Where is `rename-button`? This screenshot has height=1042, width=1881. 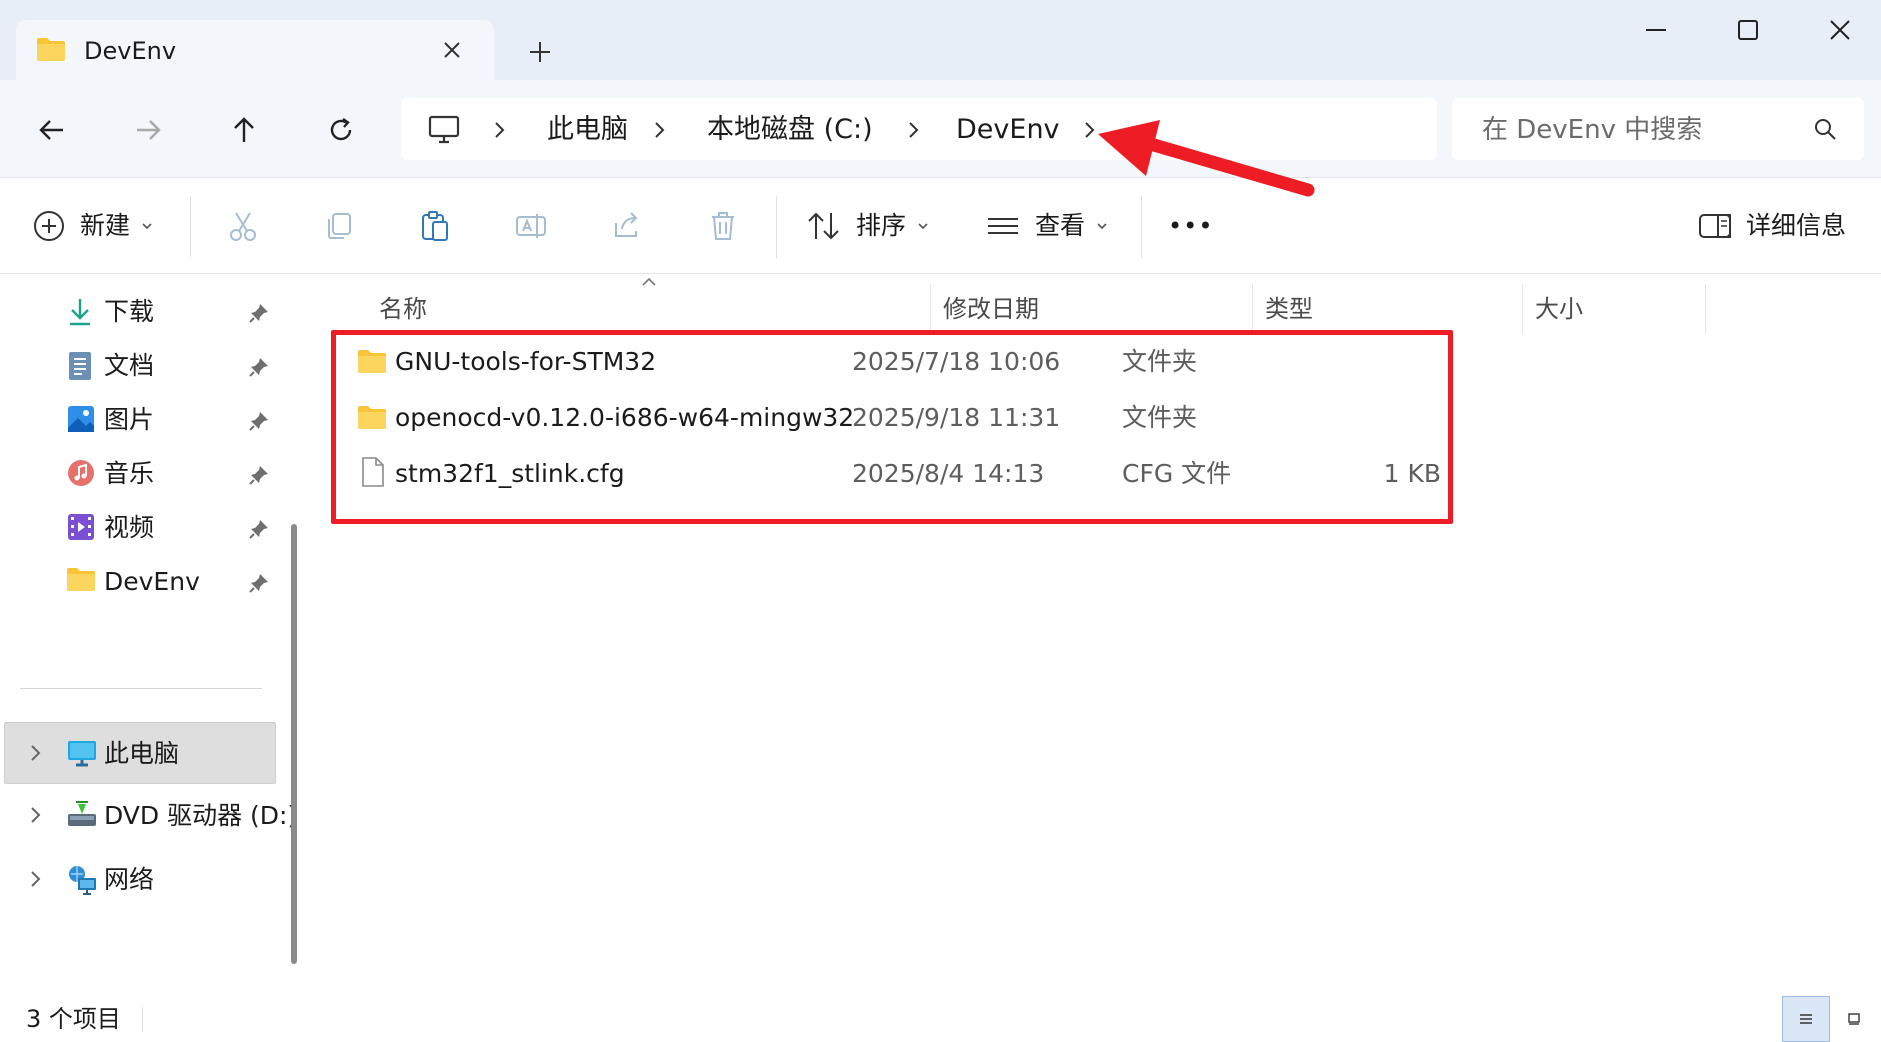
rename-button is located at coordinates (531, 226).